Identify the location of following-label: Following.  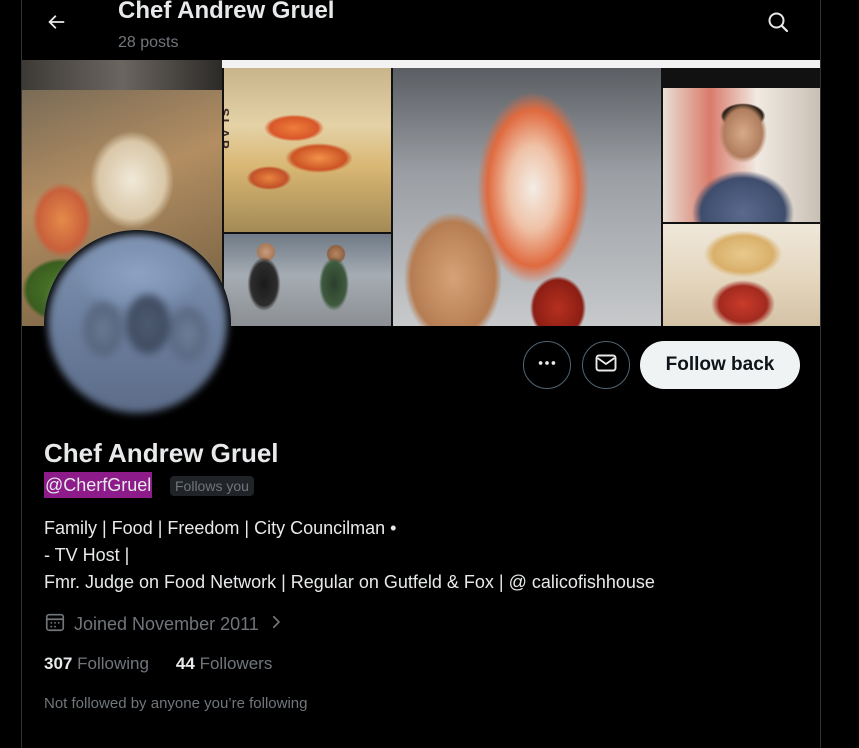
(113, 663).